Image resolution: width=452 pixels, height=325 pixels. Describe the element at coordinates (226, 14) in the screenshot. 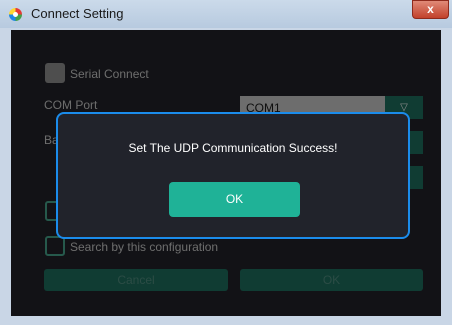

I see `title-bar: Connect Setting x` at that location.